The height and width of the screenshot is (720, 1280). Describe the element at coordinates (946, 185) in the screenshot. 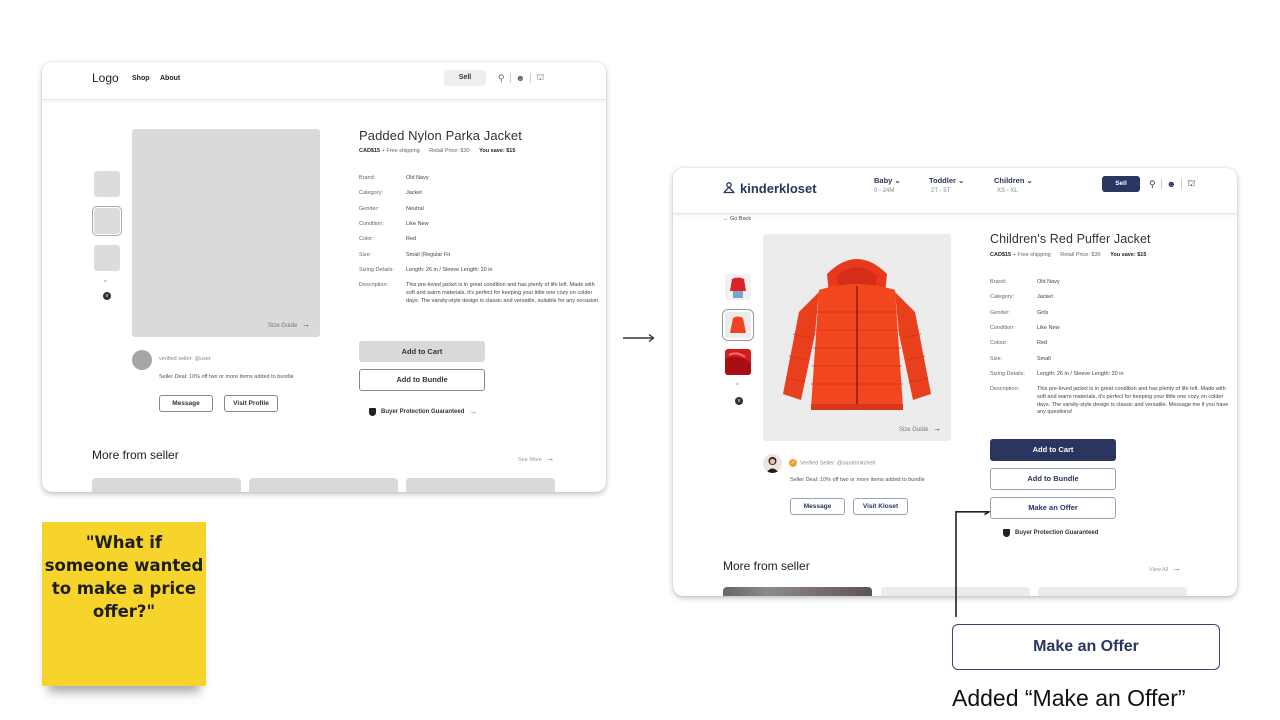

I see `nav-toddler: Toddler ⌄ 2T - 5T` at that location.